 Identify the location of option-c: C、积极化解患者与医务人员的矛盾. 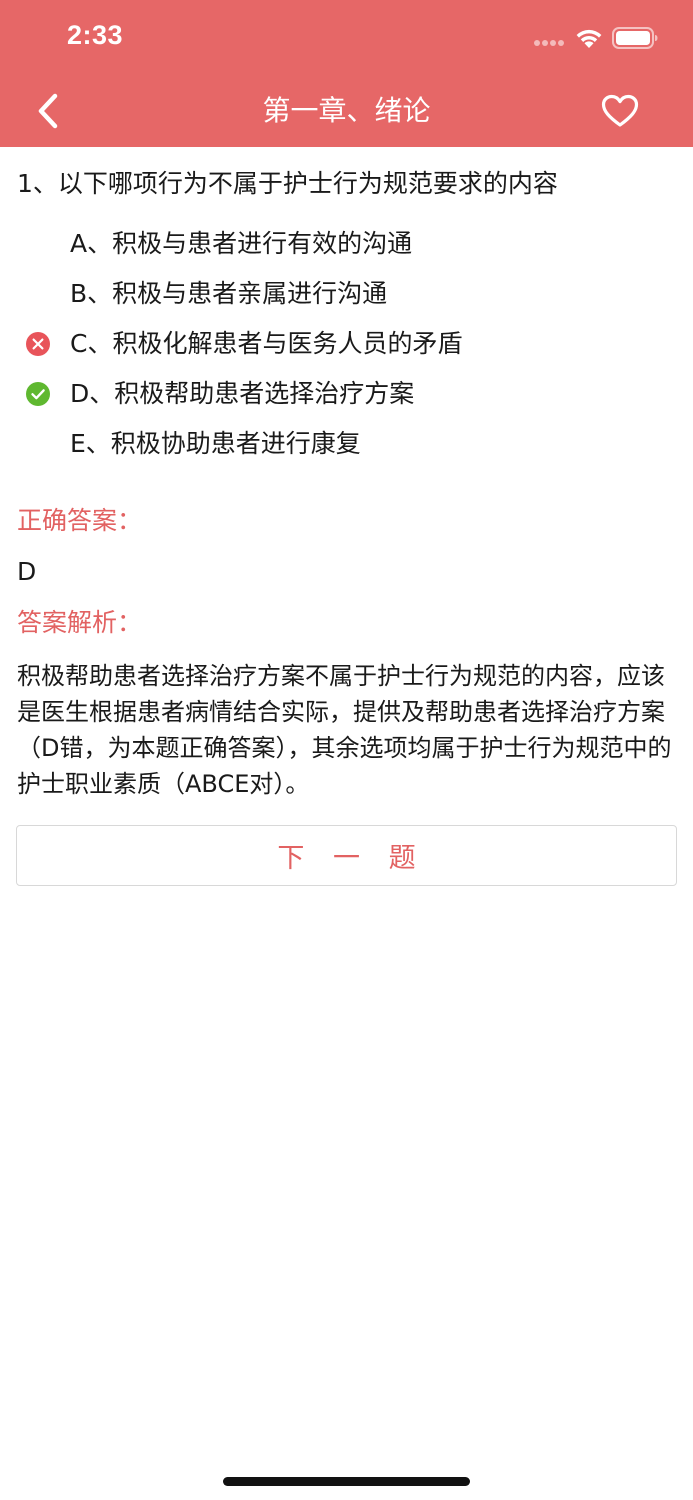
(346, 344).